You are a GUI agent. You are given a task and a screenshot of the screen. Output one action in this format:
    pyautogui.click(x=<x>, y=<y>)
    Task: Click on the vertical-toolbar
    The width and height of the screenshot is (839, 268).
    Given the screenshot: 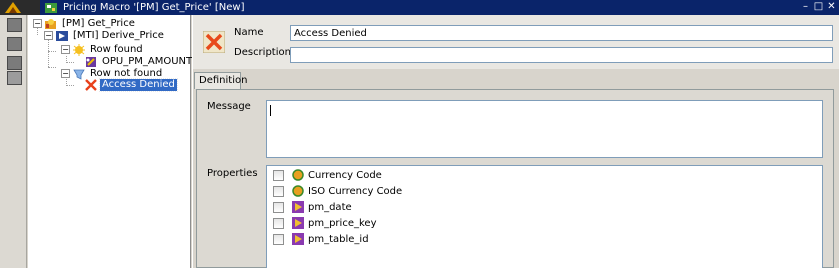 What is the action you would take?
    pyautogui.click(x=13, y=141)
    